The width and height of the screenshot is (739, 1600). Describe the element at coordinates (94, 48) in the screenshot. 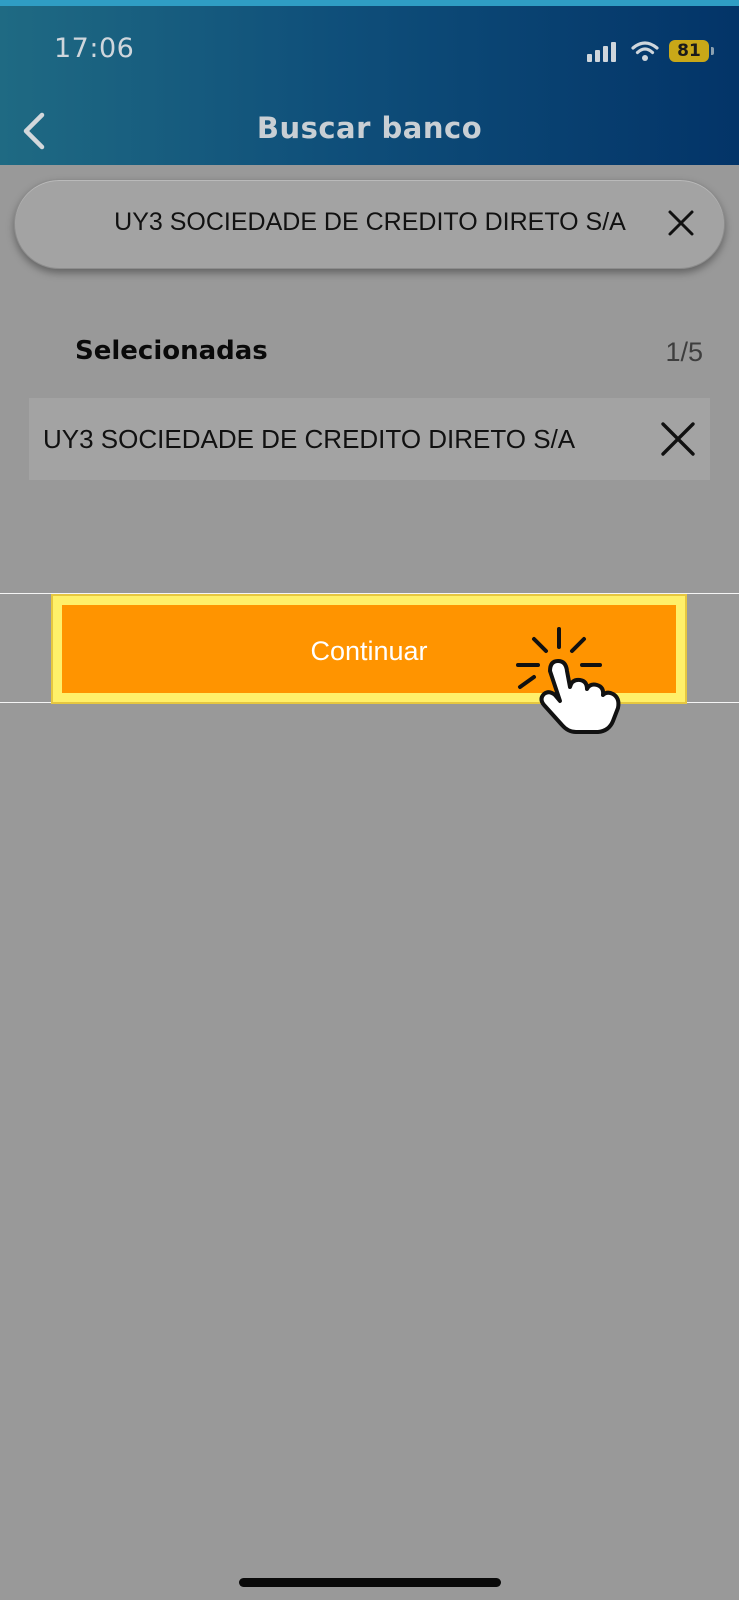

I see `status-time: 17:06` at that location.